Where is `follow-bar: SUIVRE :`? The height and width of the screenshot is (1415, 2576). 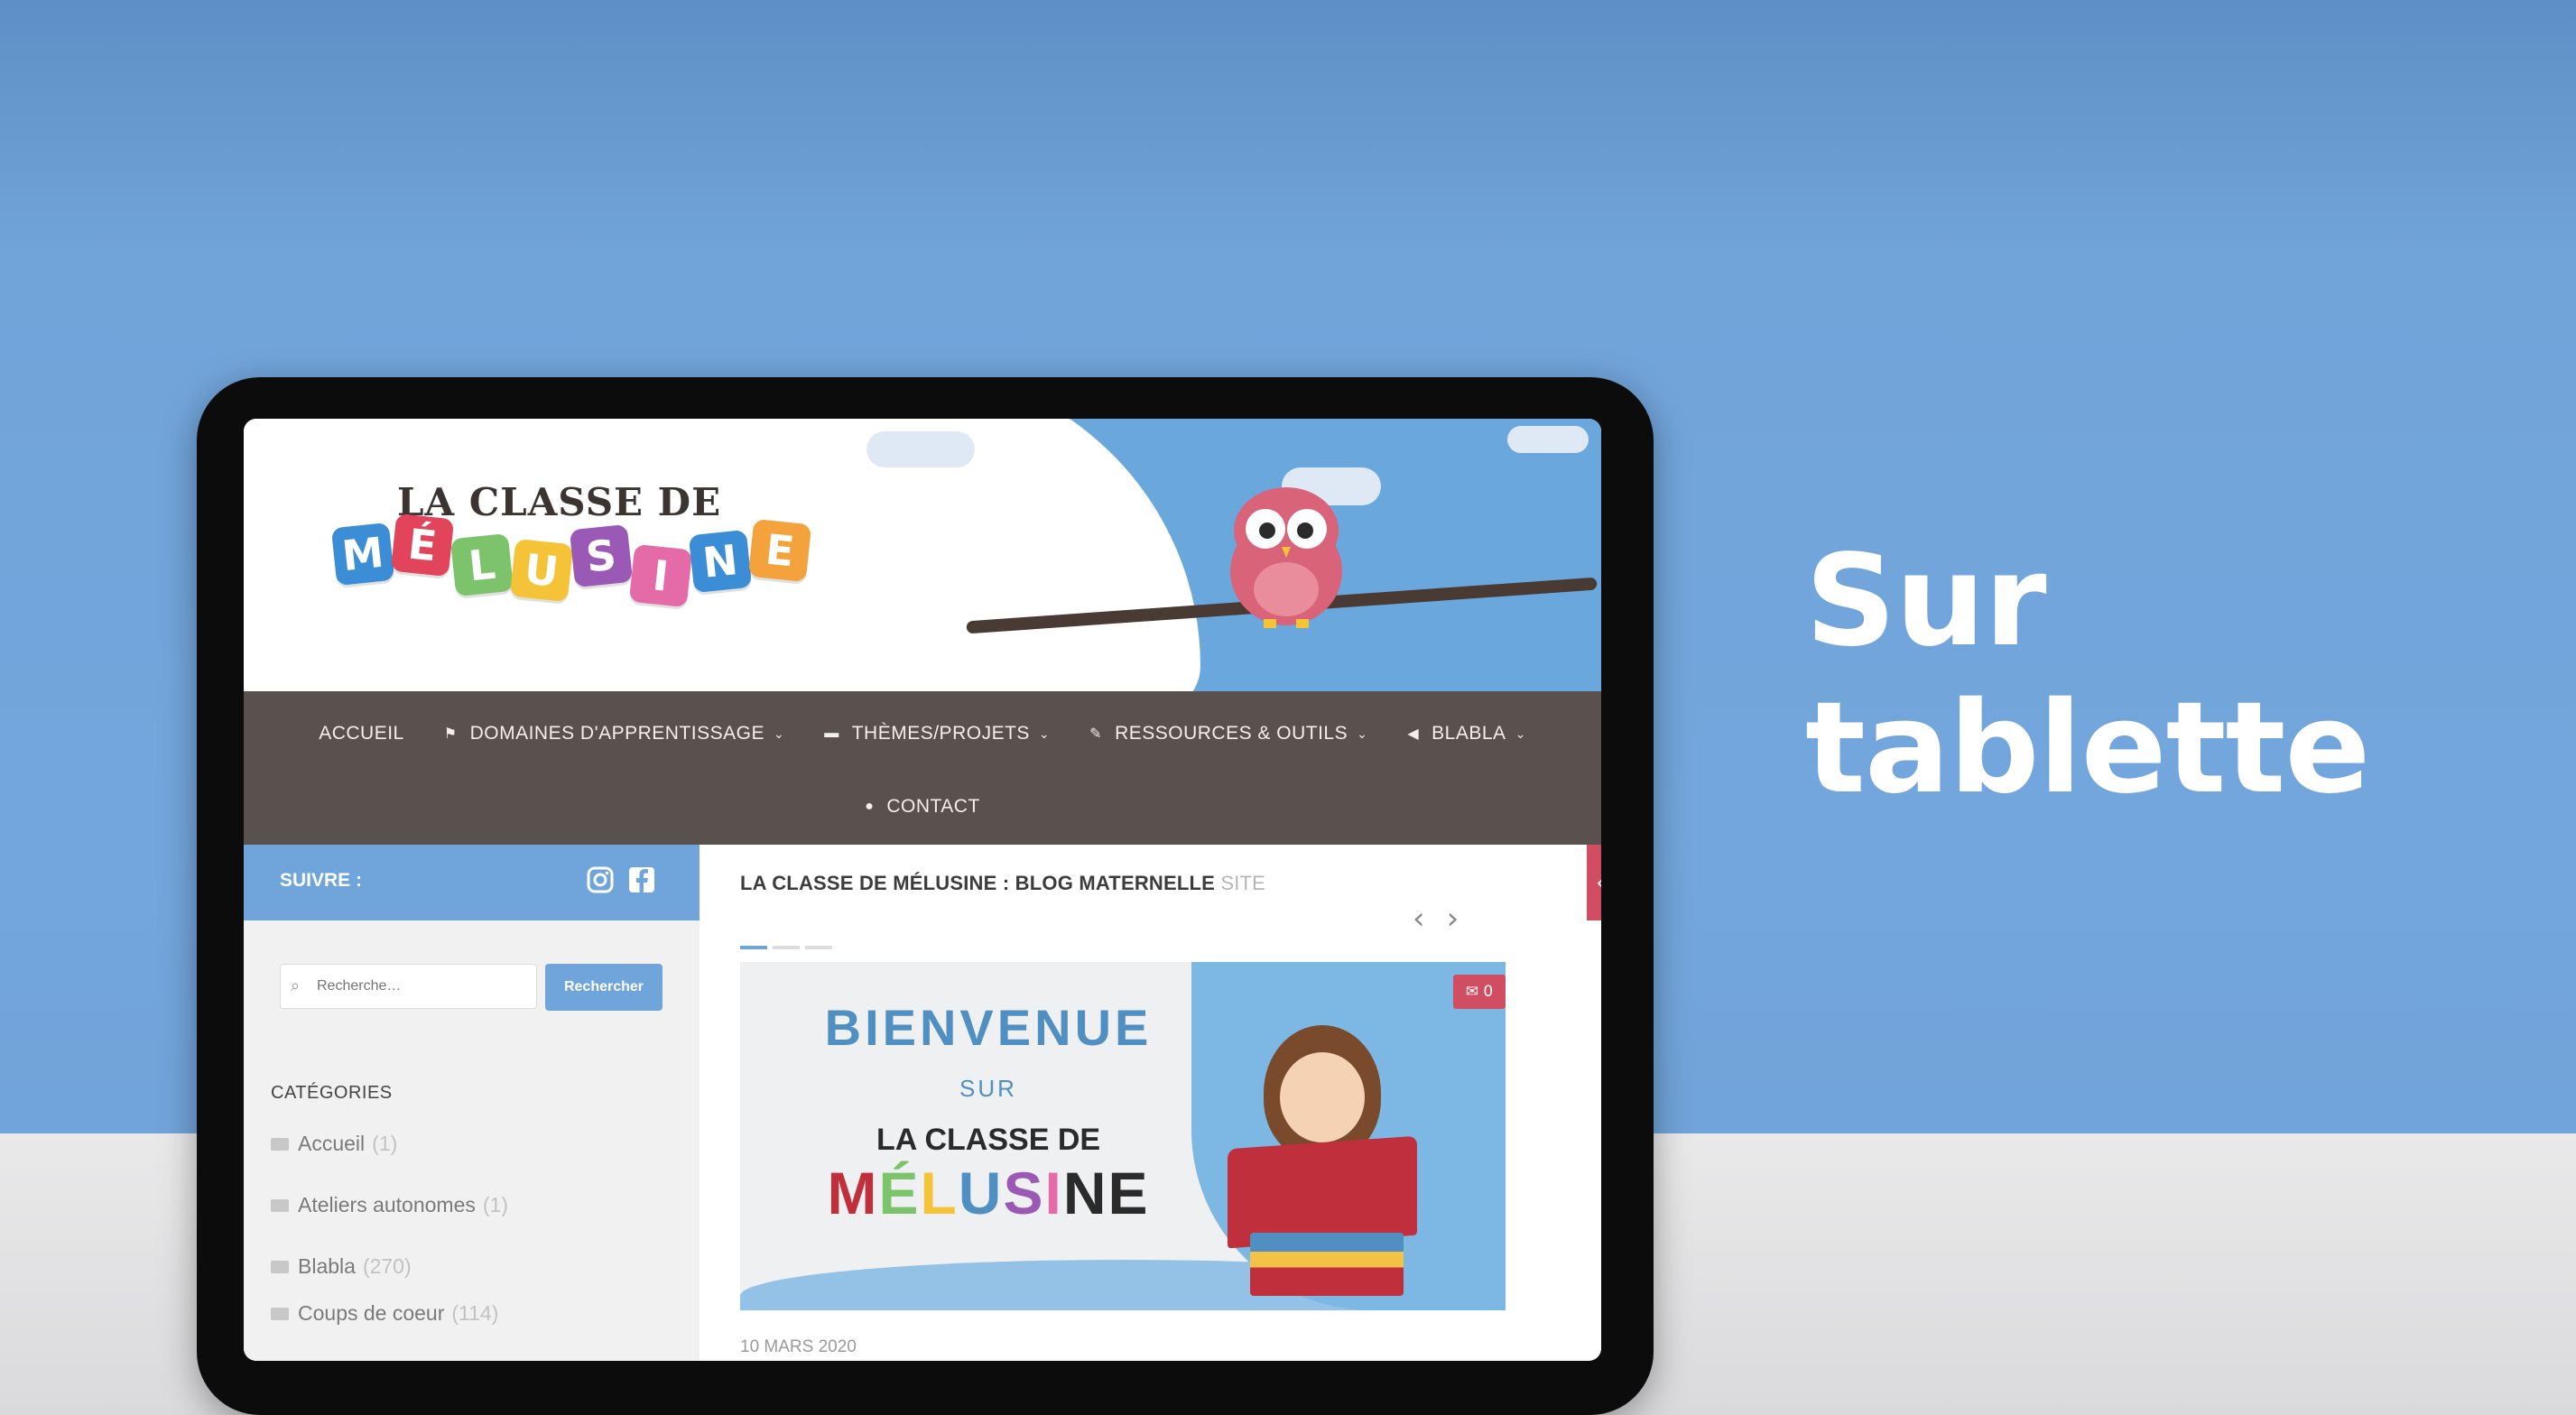 follow-bar: SUIVRE : is located at coordinates (472, 882).